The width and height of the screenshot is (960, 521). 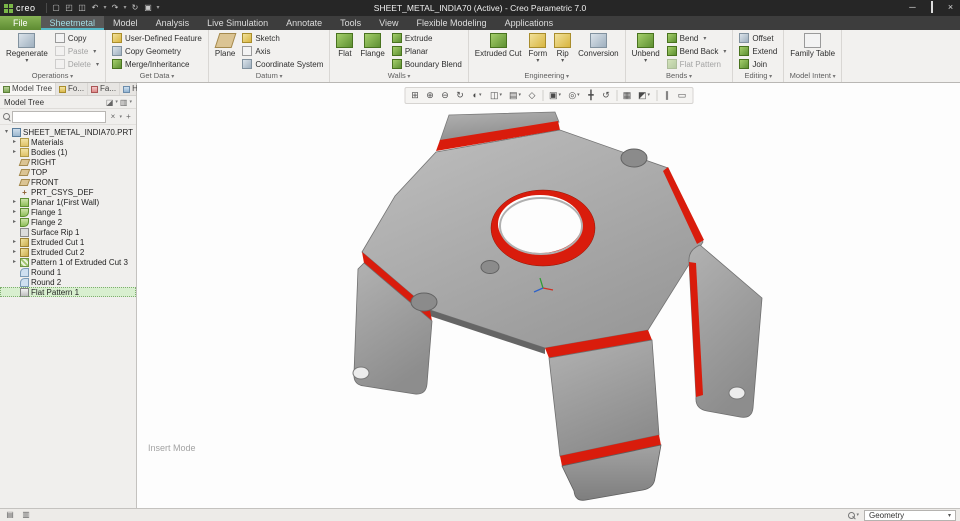 I want to click on tab-analysis: Analysis, so click(x=173, y=23).